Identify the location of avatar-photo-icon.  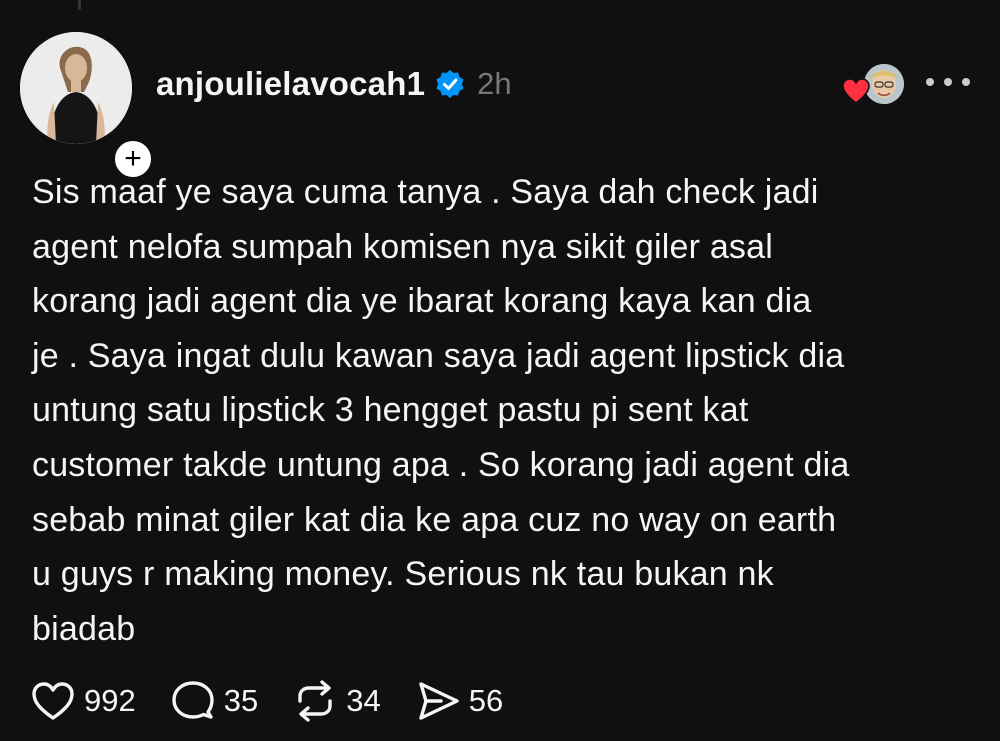
(76, 88).